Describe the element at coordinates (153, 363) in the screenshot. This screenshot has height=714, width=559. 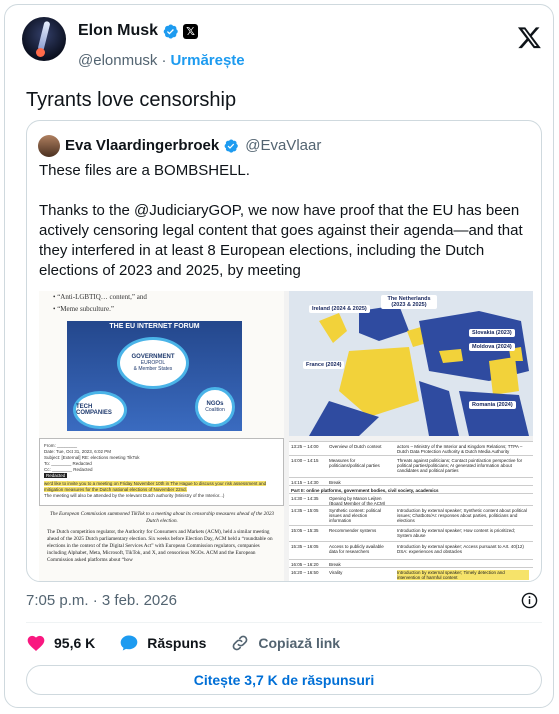
I see `government-circle: GOVERNMENT EUROPOL & Member States` at that location.